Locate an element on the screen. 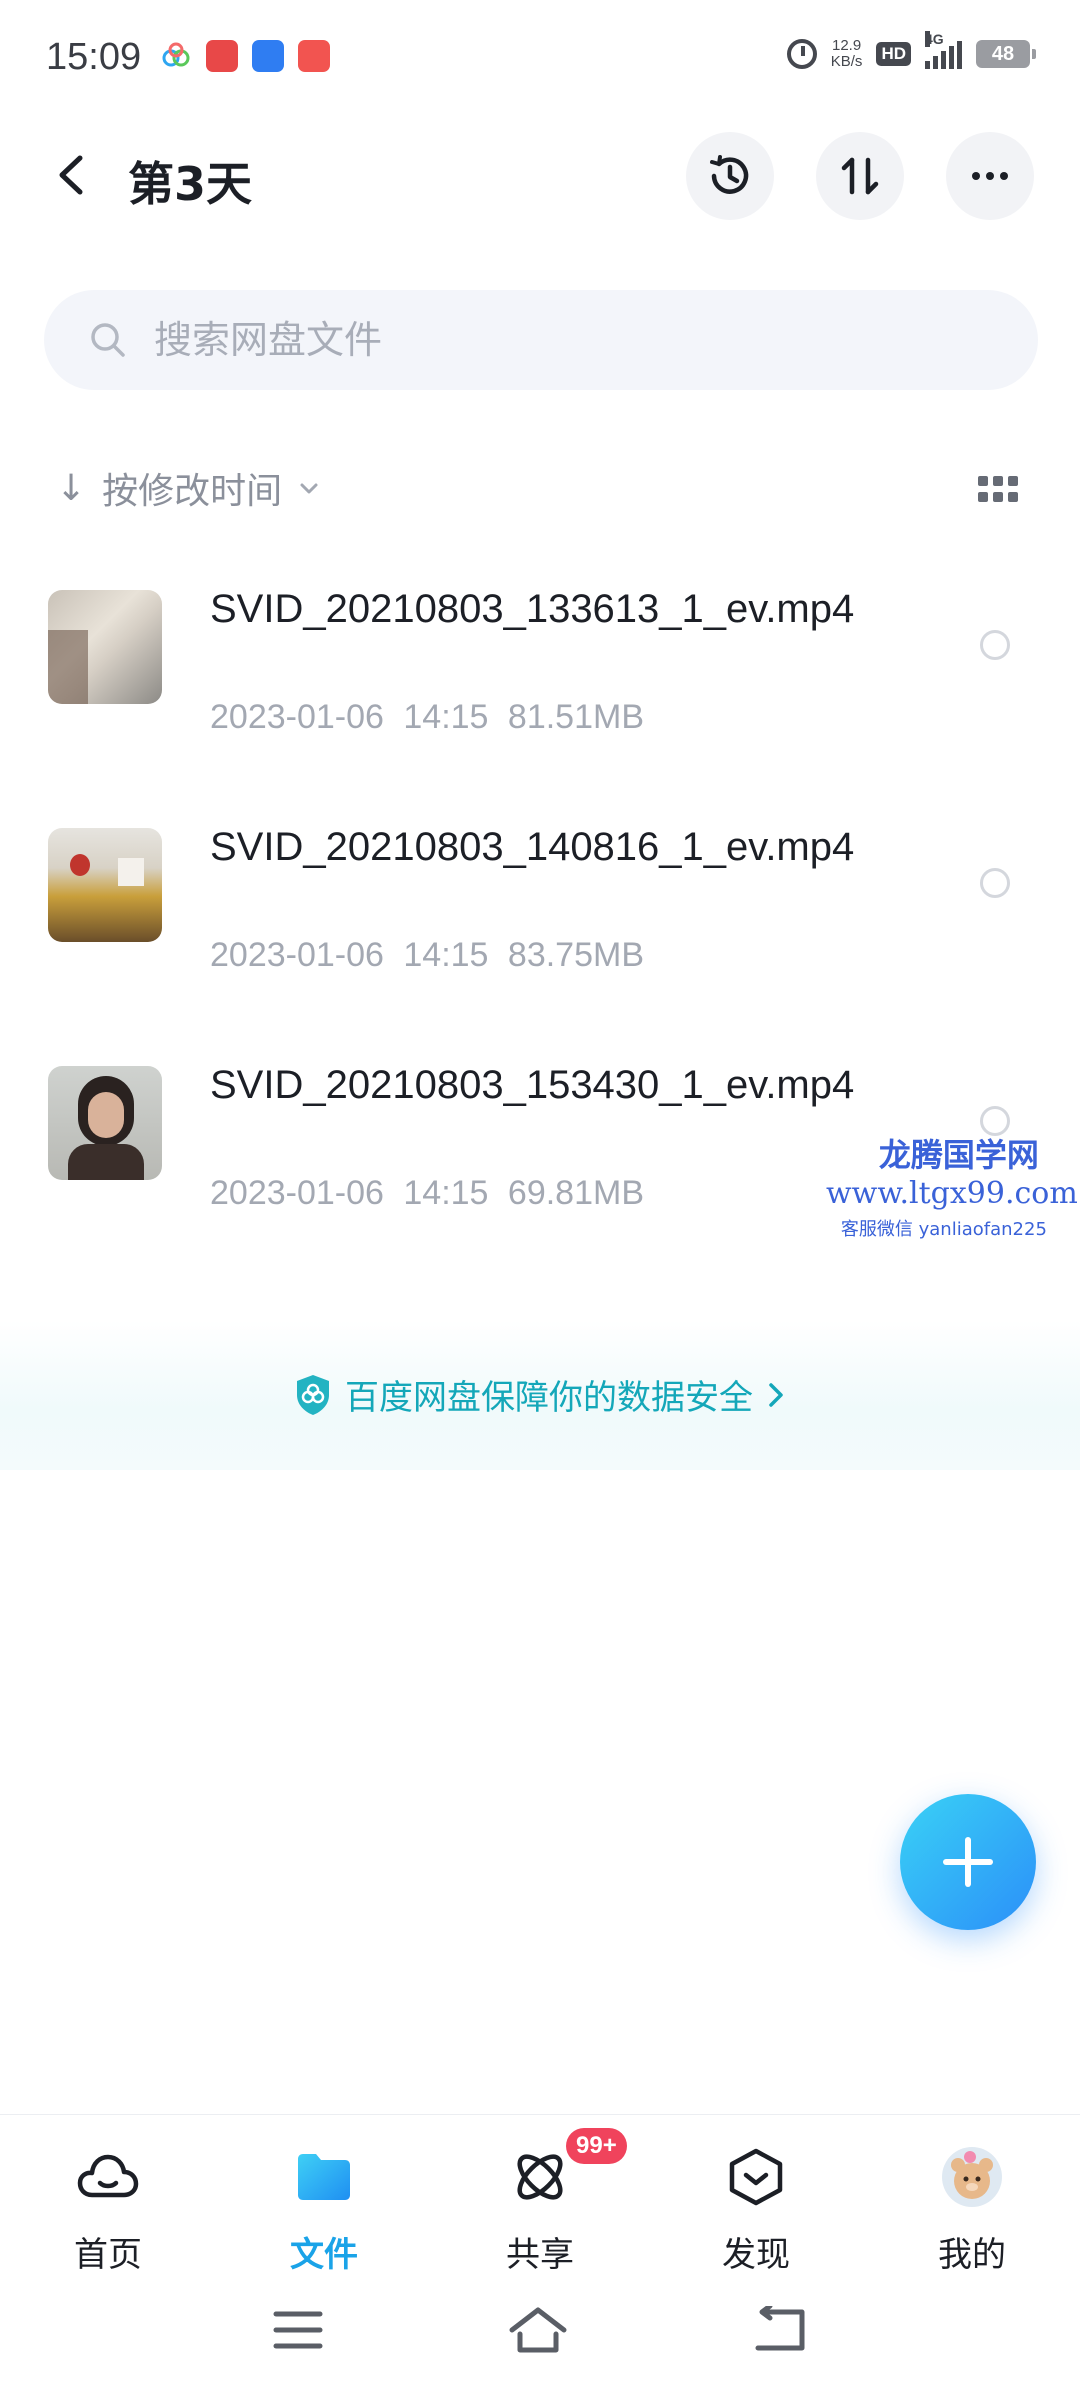 This screenshot has width=1080, height=2400. search-input is located at coordinates (554, 340).